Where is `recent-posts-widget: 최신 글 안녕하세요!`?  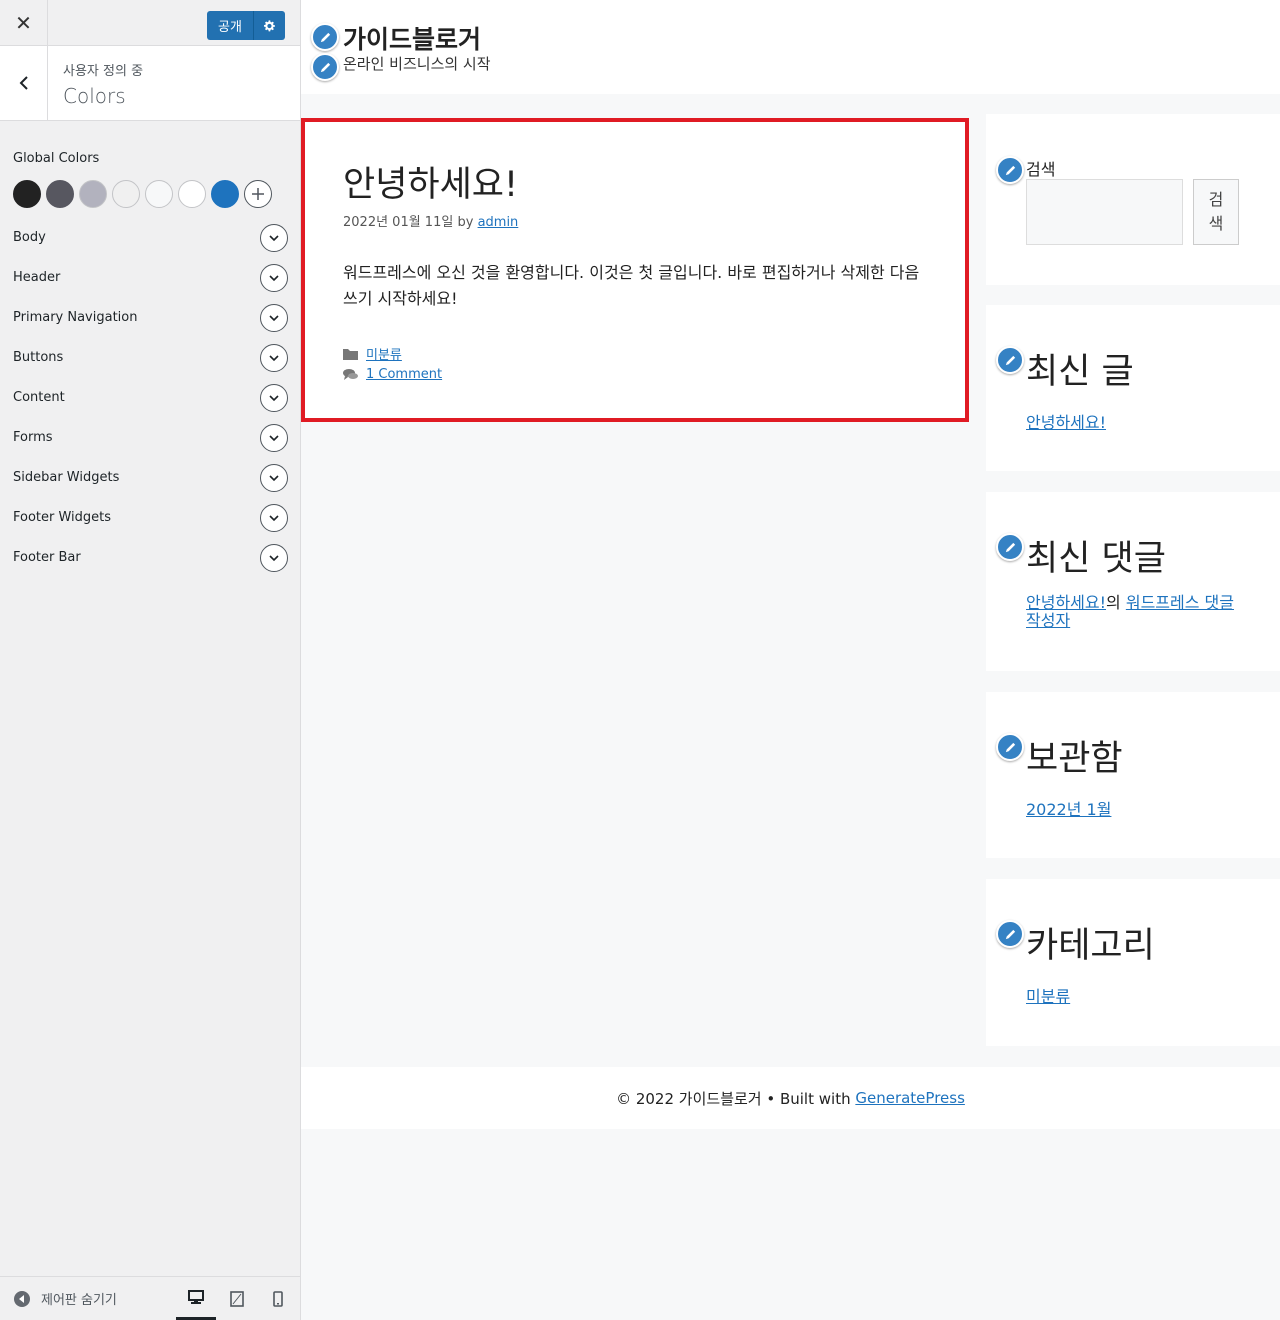
recent-posts-widget: 최신 글 안녕하세요! is located at coordinates (1133, 388).